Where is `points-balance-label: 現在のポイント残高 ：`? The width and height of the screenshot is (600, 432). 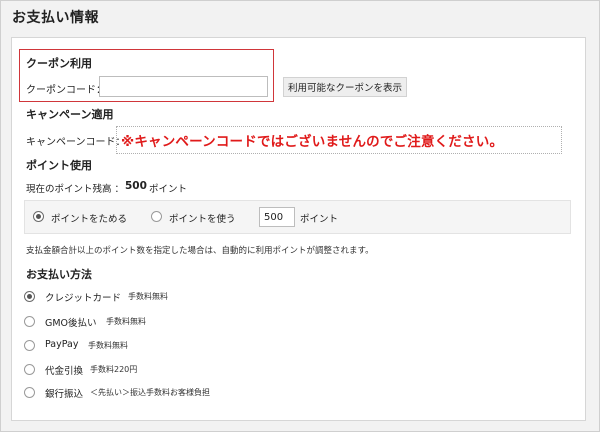 points-balance-label: 現在のポイント残高 ： is located at coordinates (75, 189).